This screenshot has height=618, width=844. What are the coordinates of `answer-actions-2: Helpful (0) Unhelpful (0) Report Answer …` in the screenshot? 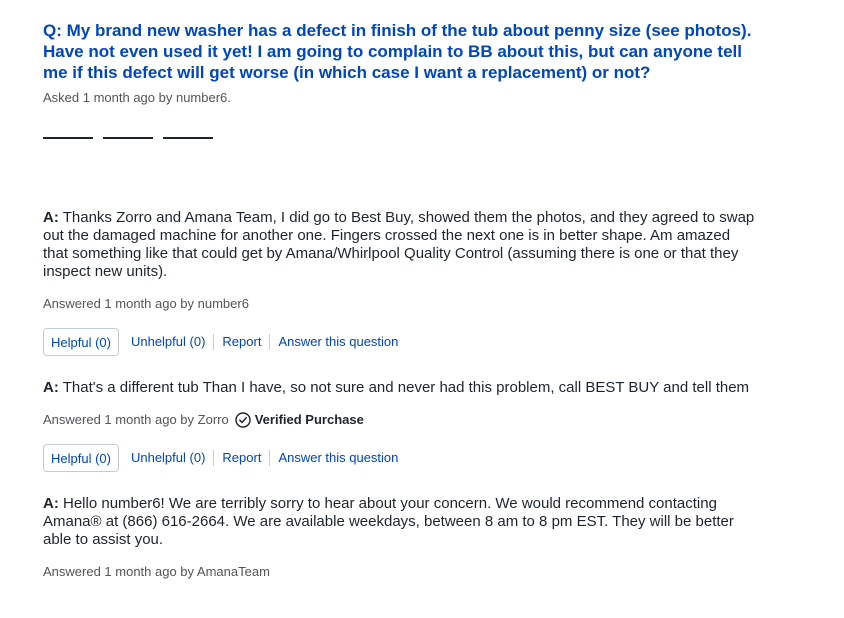 It's located at (403, 458).